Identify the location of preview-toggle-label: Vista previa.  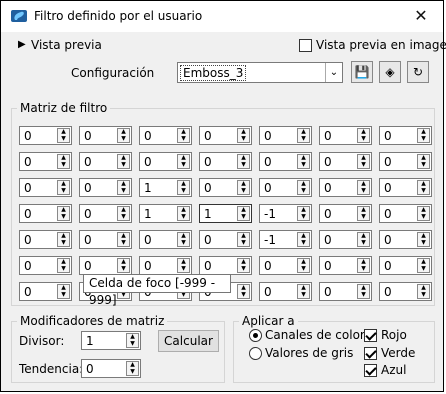
(66, 45).